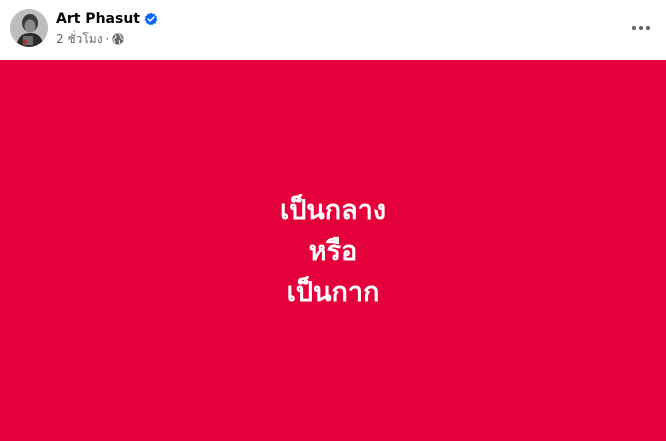 The image size is (666, 441). I want to click on post-timestamp: 2 ชั่วโมง, so click(79, 39).